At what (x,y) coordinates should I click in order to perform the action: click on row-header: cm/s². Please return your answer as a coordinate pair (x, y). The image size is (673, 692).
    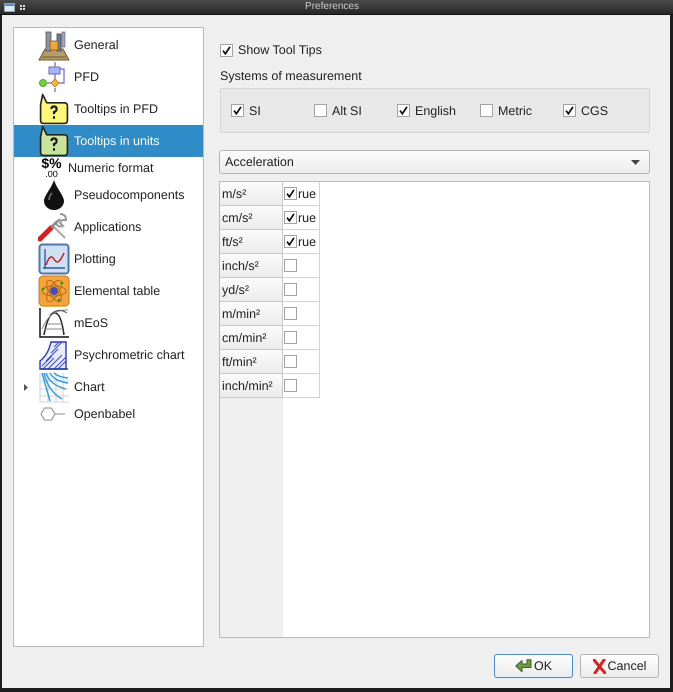
    Looking at the image, I should click on (251, 218).